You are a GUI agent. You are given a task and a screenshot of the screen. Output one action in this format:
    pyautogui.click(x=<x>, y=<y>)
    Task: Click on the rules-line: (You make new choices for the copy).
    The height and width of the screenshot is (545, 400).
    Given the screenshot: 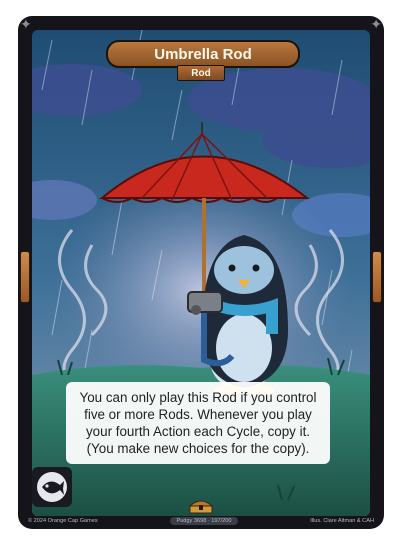 What is the action you would take?
    pyautogui.click(x=198, y=448)
    